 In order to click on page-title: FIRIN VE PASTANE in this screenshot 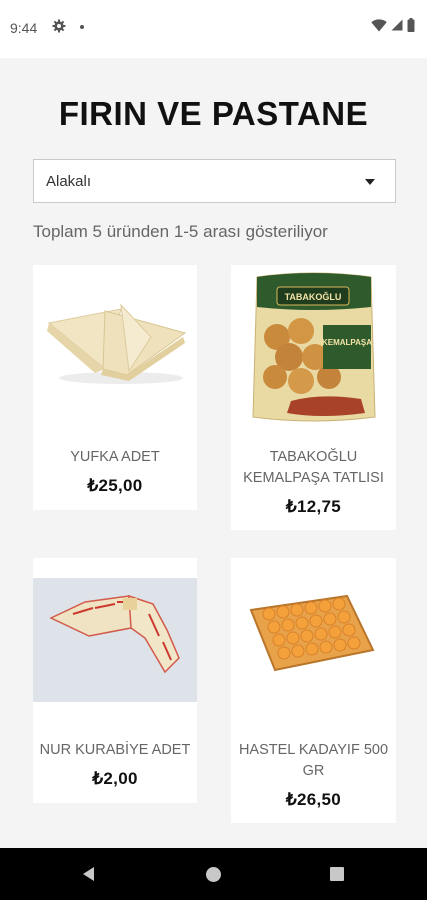, I will do `click(213, 113)`.